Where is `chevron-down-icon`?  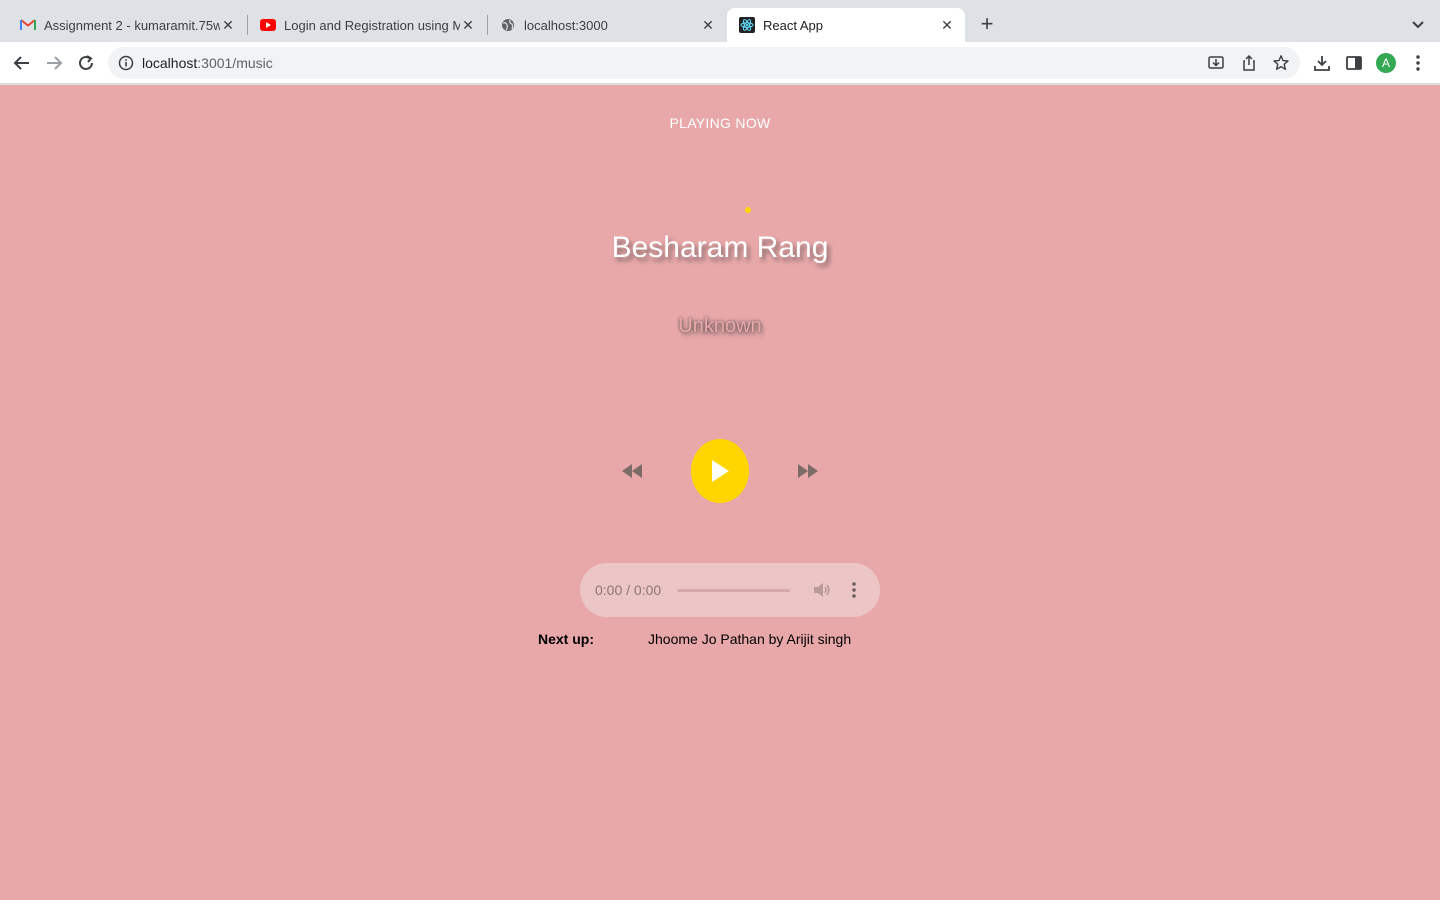 chevron-down-icon is located at coordinates (1418, 24).